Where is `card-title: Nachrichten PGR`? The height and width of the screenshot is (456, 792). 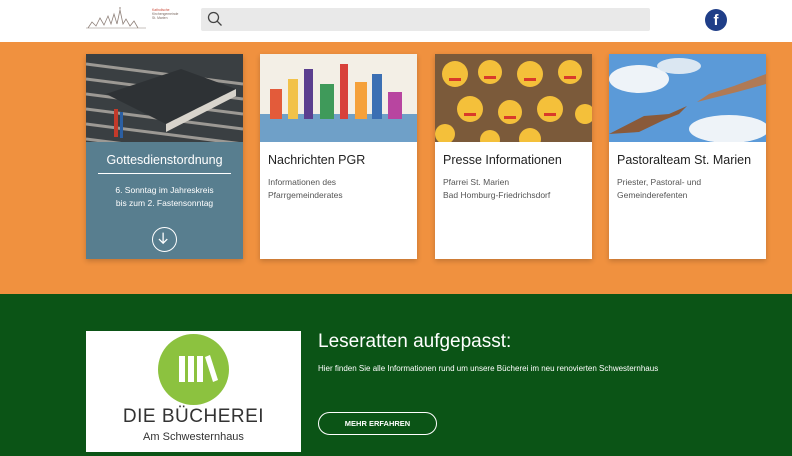 card-title: Nachrichten PGR is located at coordinates (317, 160).